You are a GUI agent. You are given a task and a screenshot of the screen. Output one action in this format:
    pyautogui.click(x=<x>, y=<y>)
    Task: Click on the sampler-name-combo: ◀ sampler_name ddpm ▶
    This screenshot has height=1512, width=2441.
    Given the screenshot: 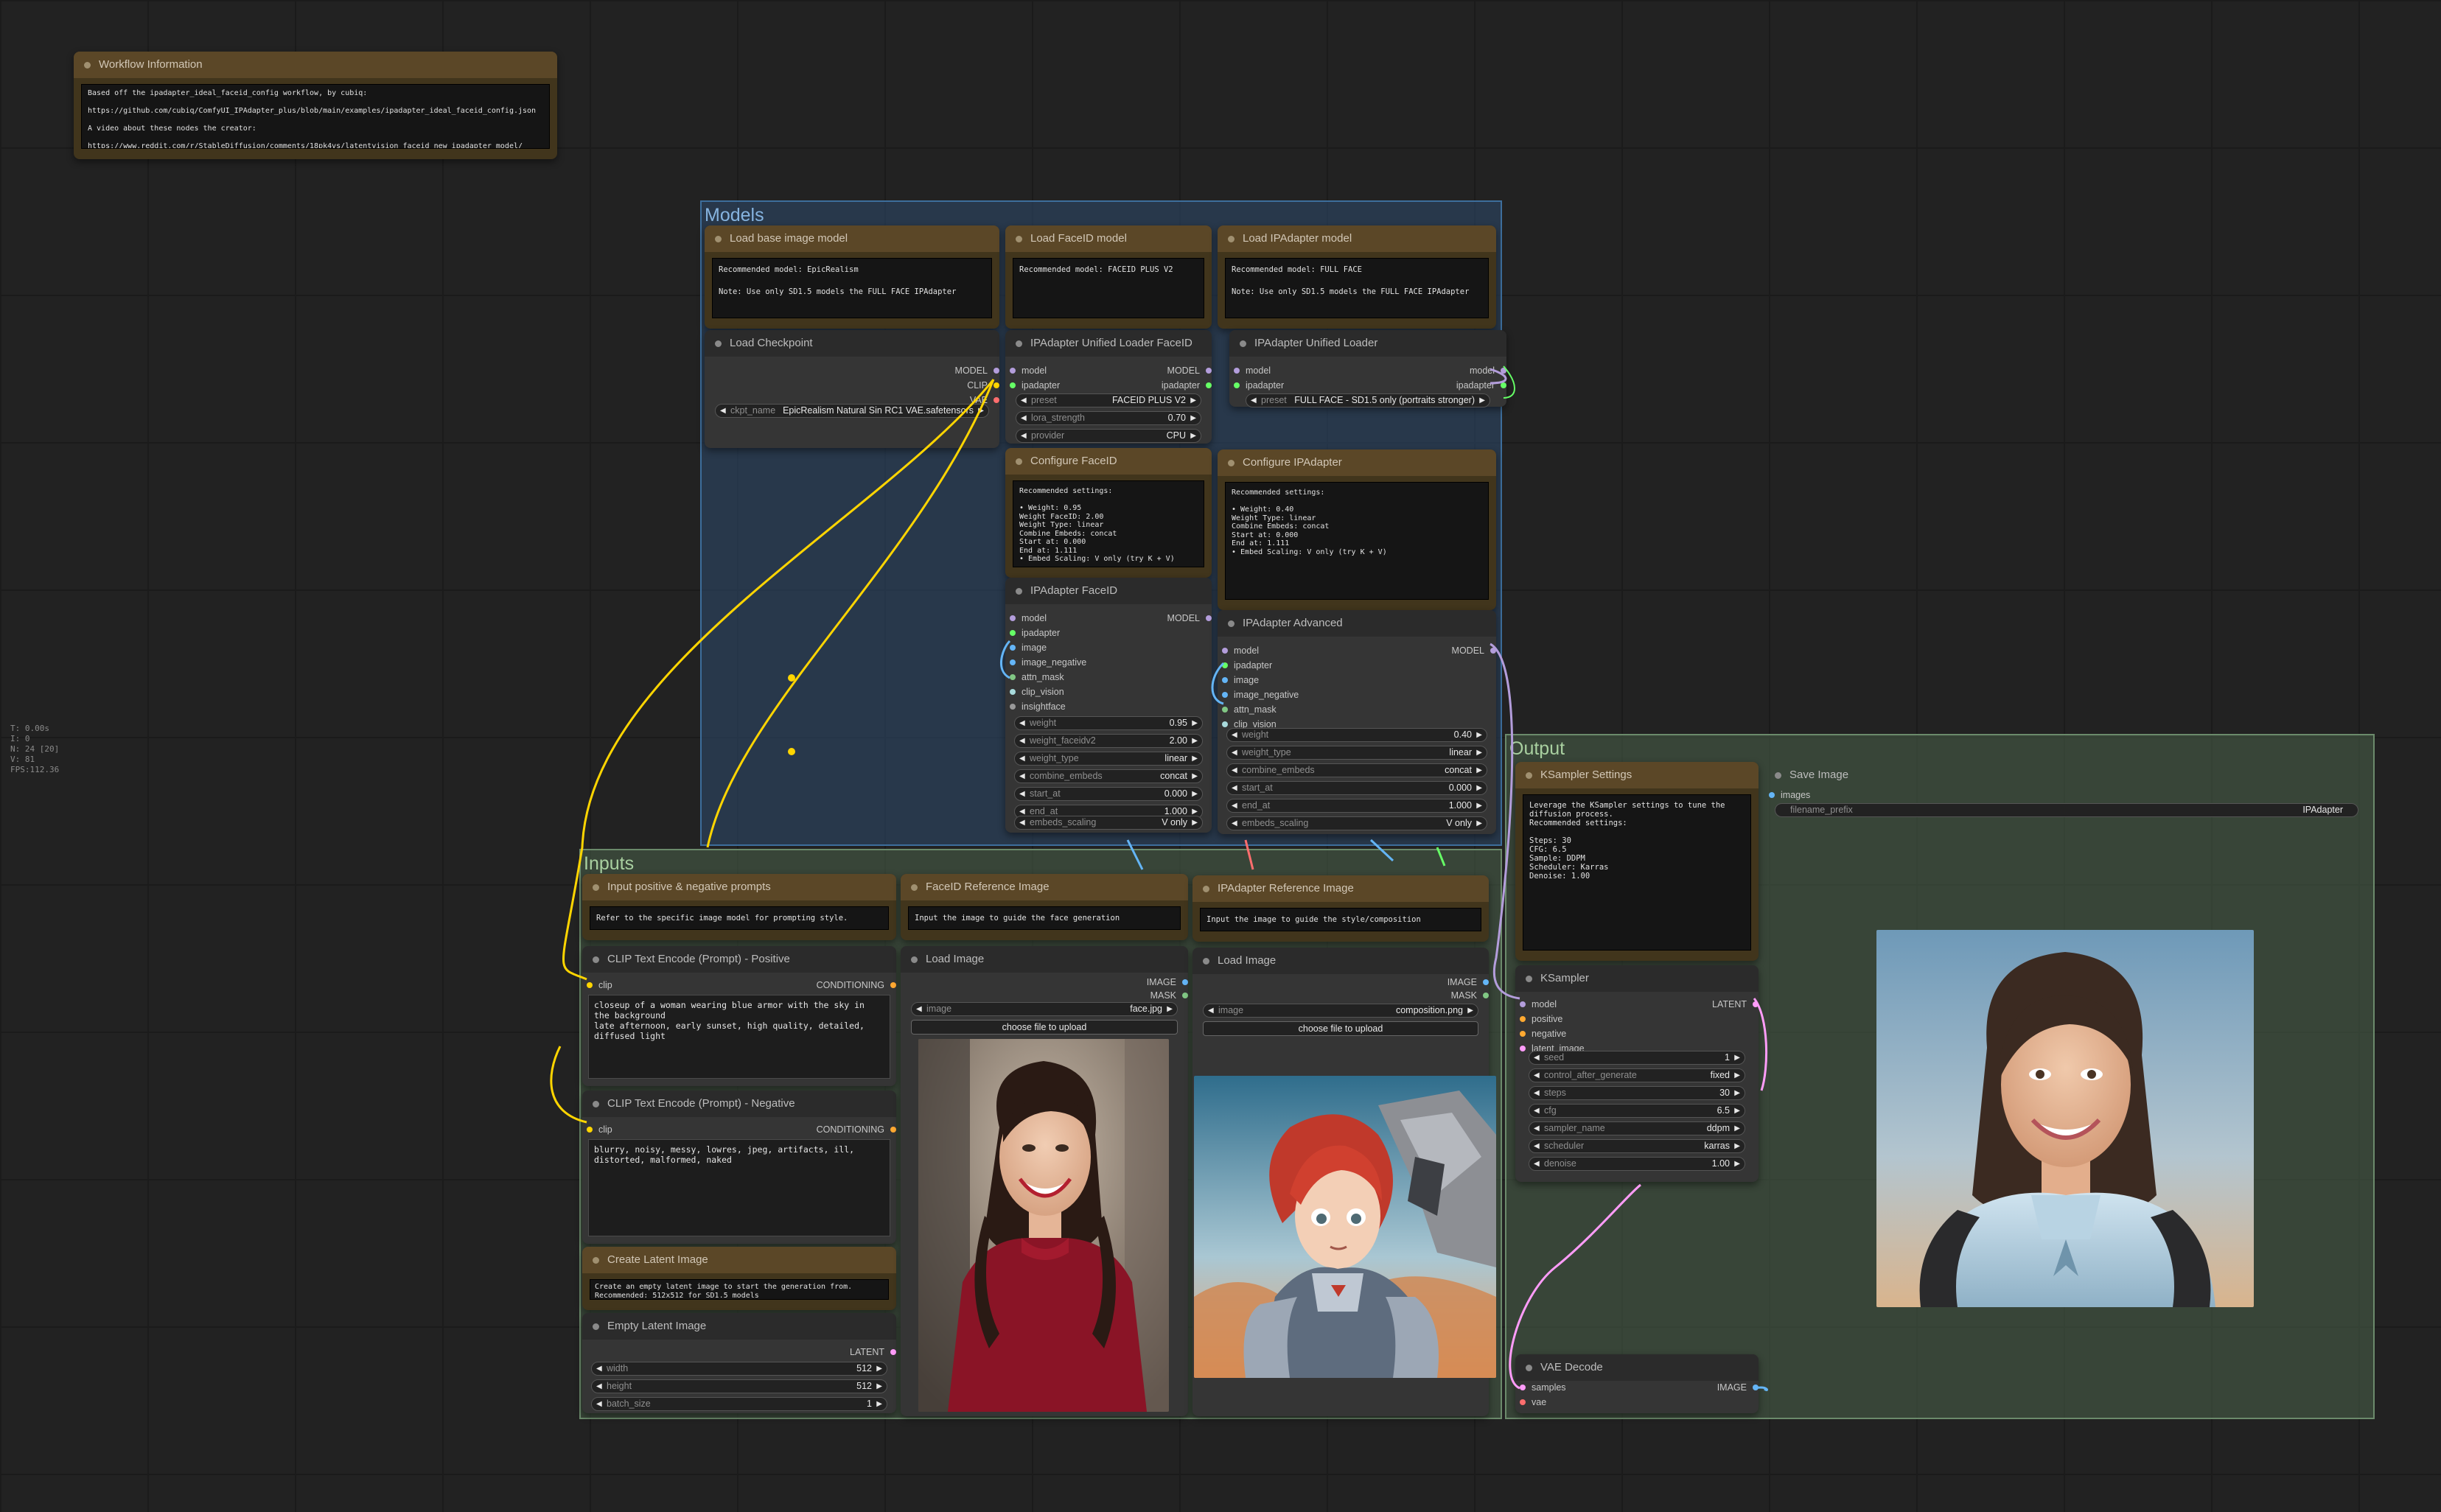 What is the action you would take?
    pyautogui.click(x=1637, y=1128)
    